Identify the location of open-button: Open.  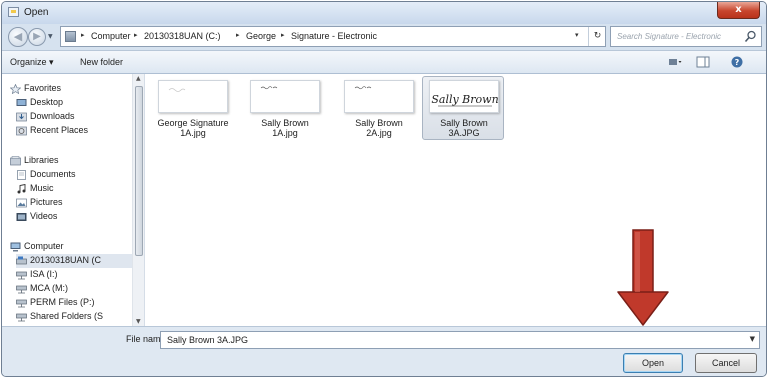
(653, 363).